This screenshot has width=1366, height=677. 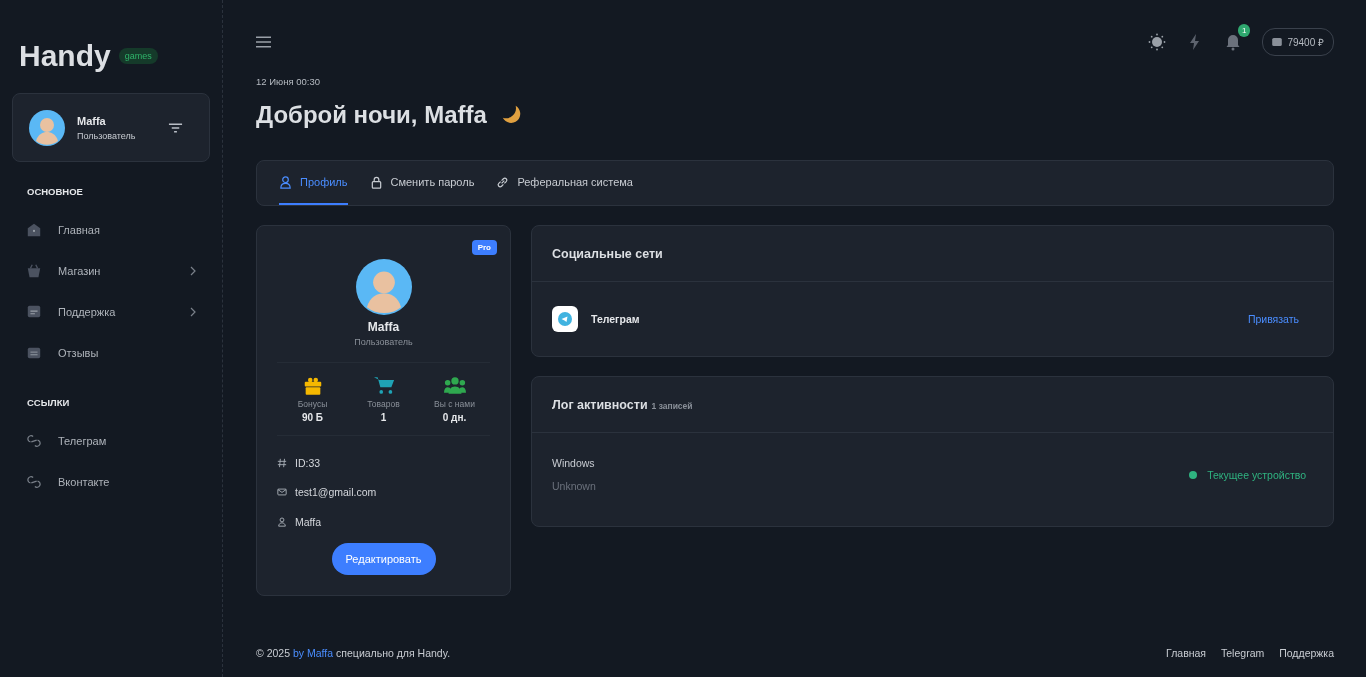 What do you see at coordinates (383, 404) in the screenshot?
I see `stat-label: Товаров` at bounding box center [383, 404].